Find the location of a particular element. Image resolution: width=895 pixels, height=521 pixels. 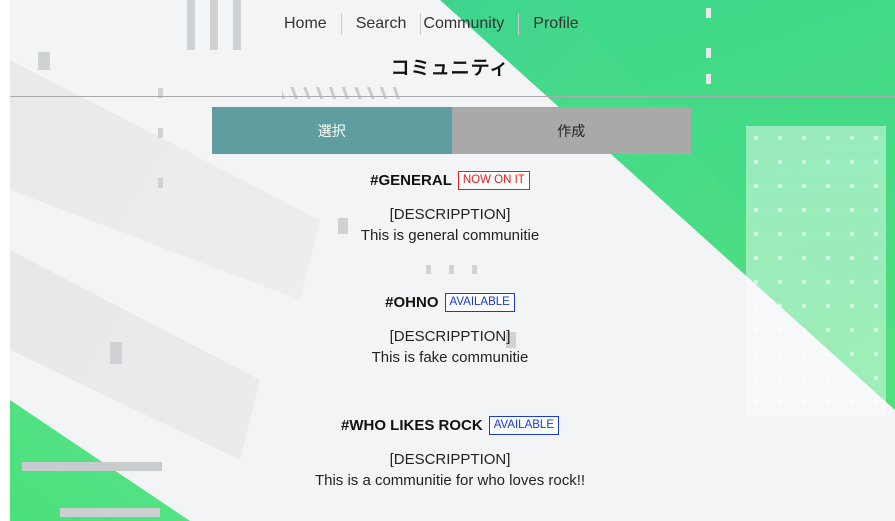

community-description-block: [DESCRIPPTION] This is fake communitie is located at coordinates (447, 347).